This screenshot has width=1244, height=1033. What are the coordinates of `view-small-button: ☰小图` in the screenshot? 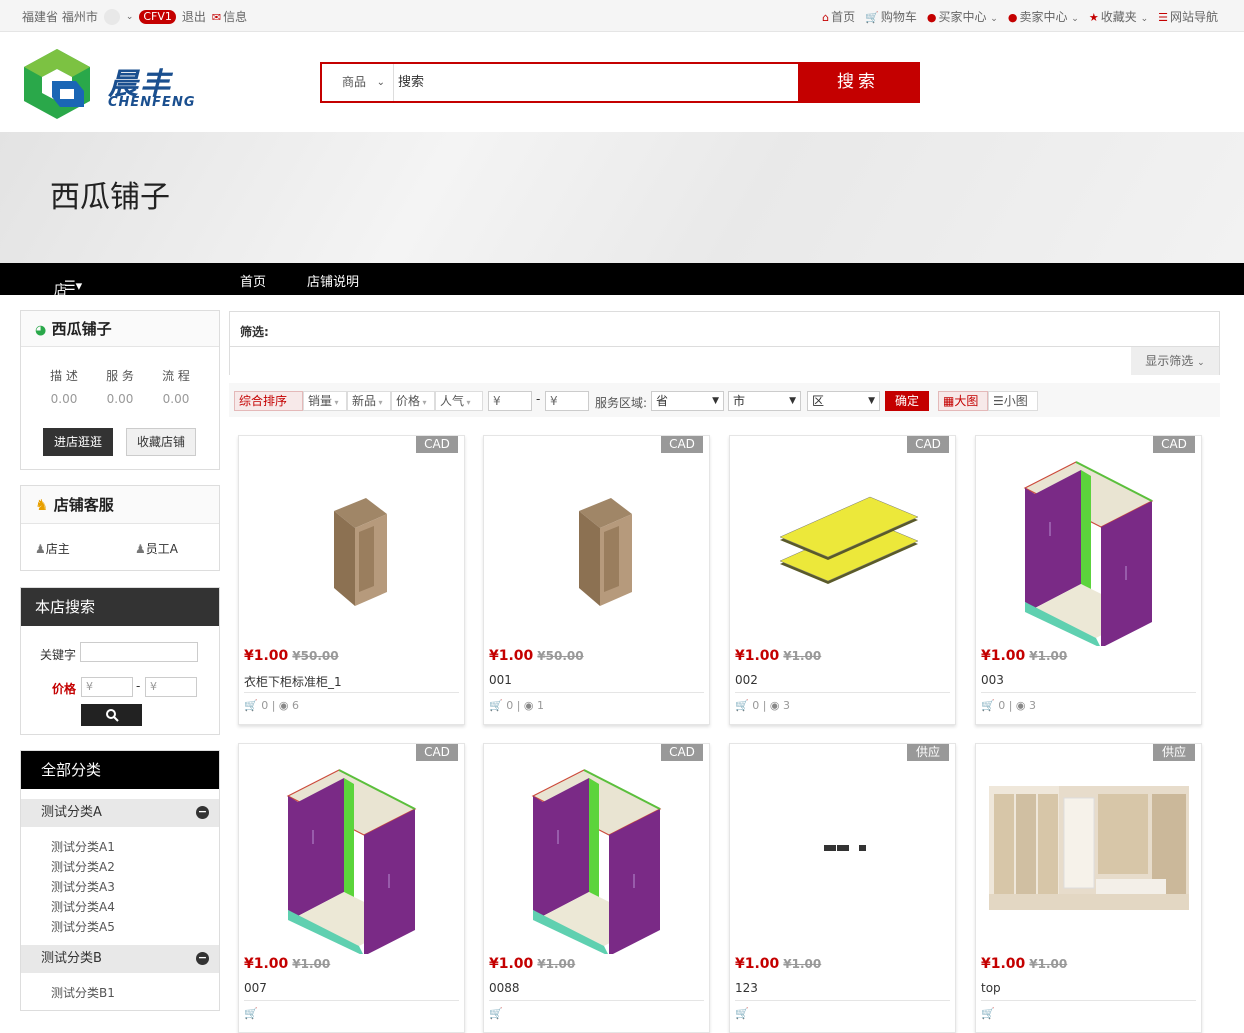 It's located at (1013, 401).